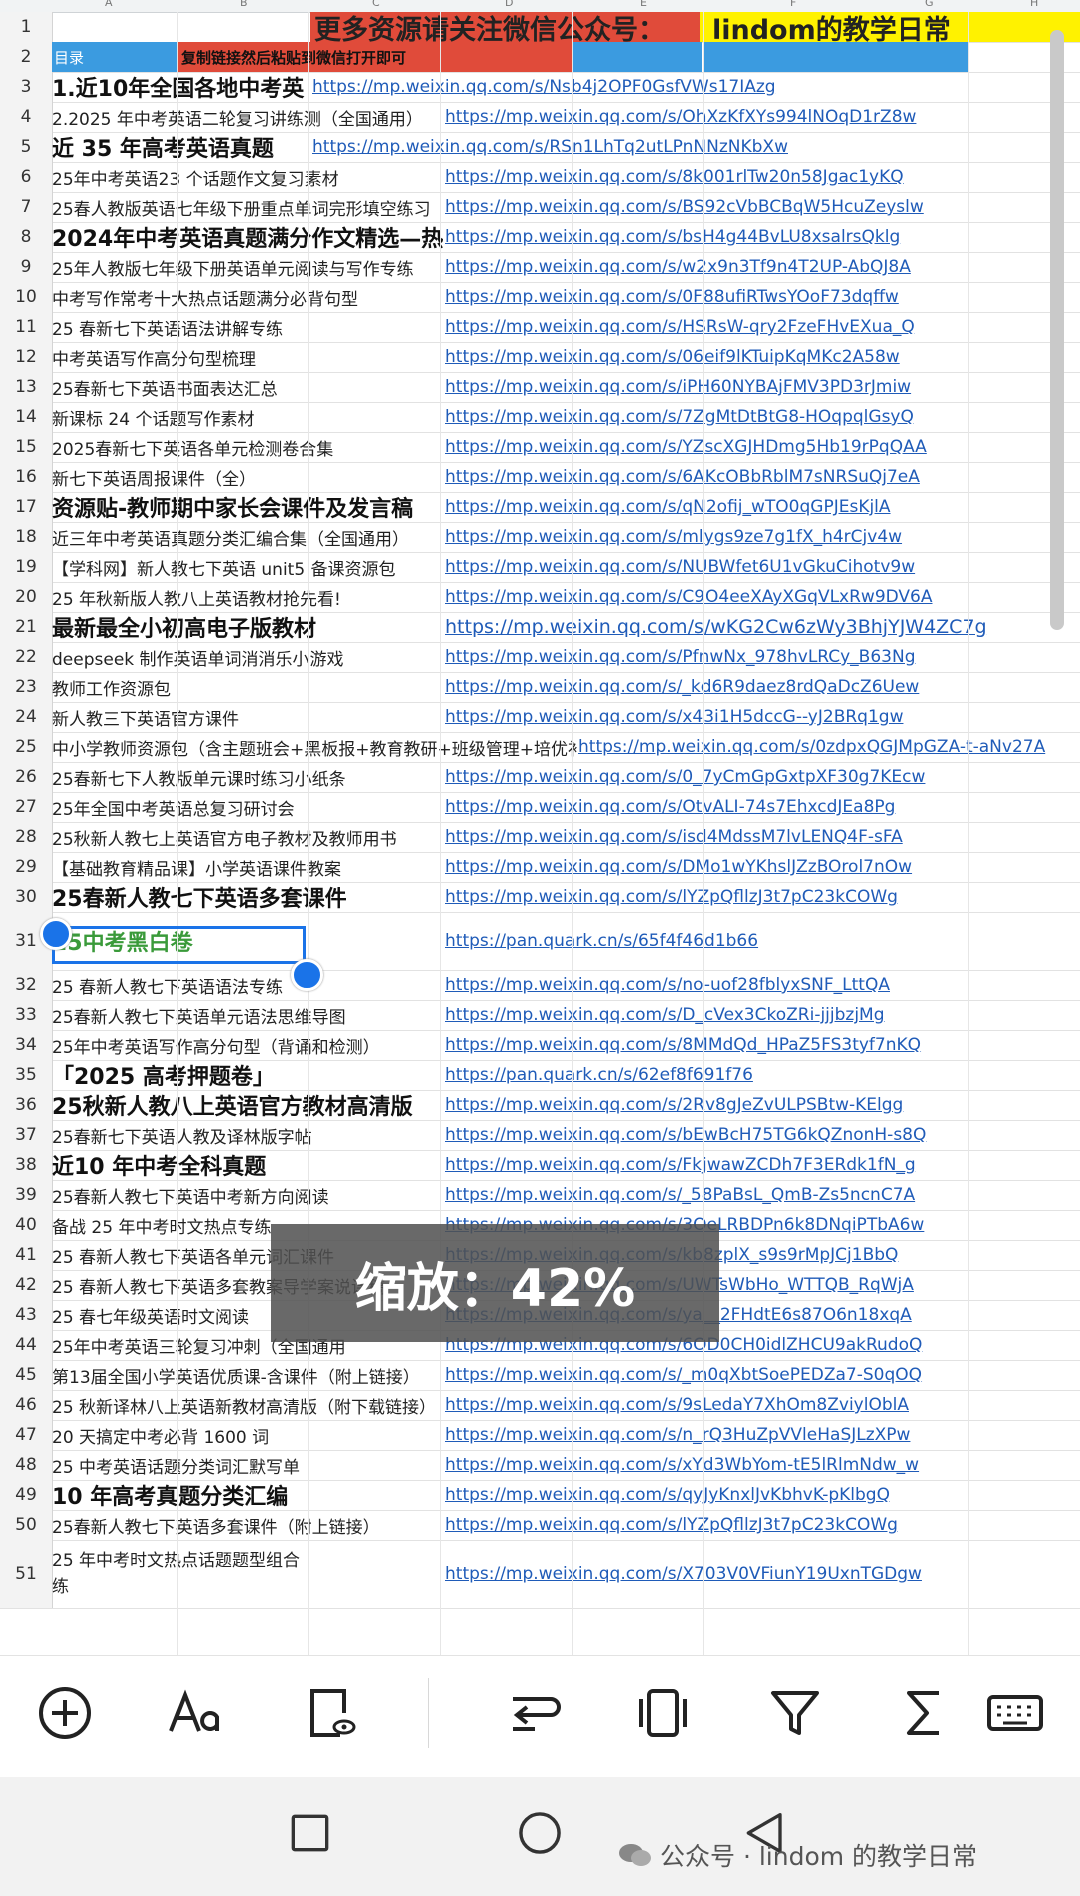 This screenshot has height=1896, width=1080. Describe the element at coordinates (1015, 1713) in the screenshot. I see `keyboard-button` at that location.